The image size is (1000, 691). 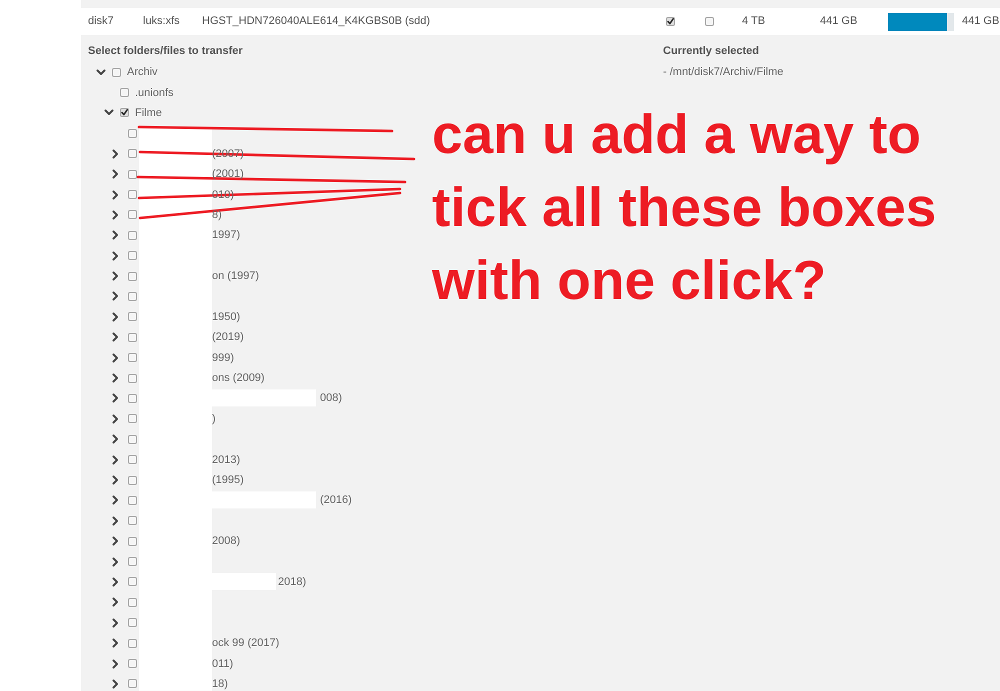 What do you see at coordinates (292, 582) in the screenshot?
I see `tree-item-label: 2018)` at bounding box center [292, 582].